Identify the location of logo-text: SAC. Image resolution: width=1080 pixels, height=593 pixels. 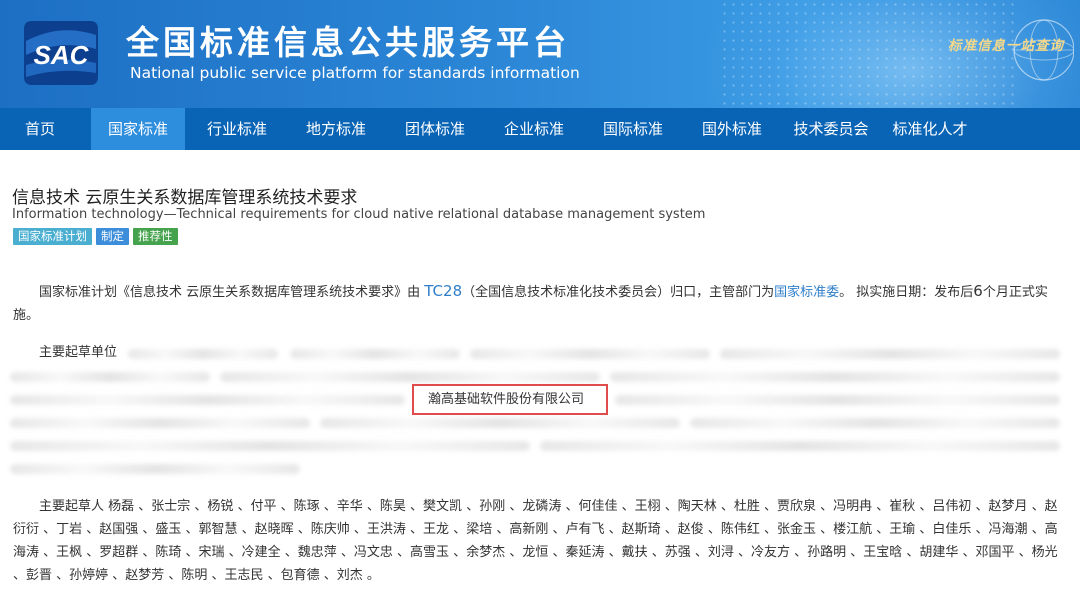
(62, 55).